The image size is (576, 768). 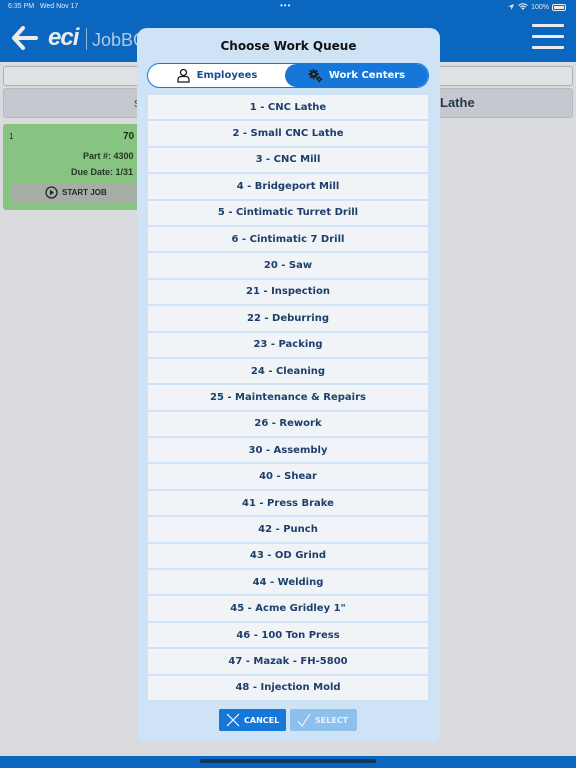 What do you see at coordinates (288, 265) in the screenshot?
I see `work-center-item: 20 - Saw` at bounding box center [288, 265].